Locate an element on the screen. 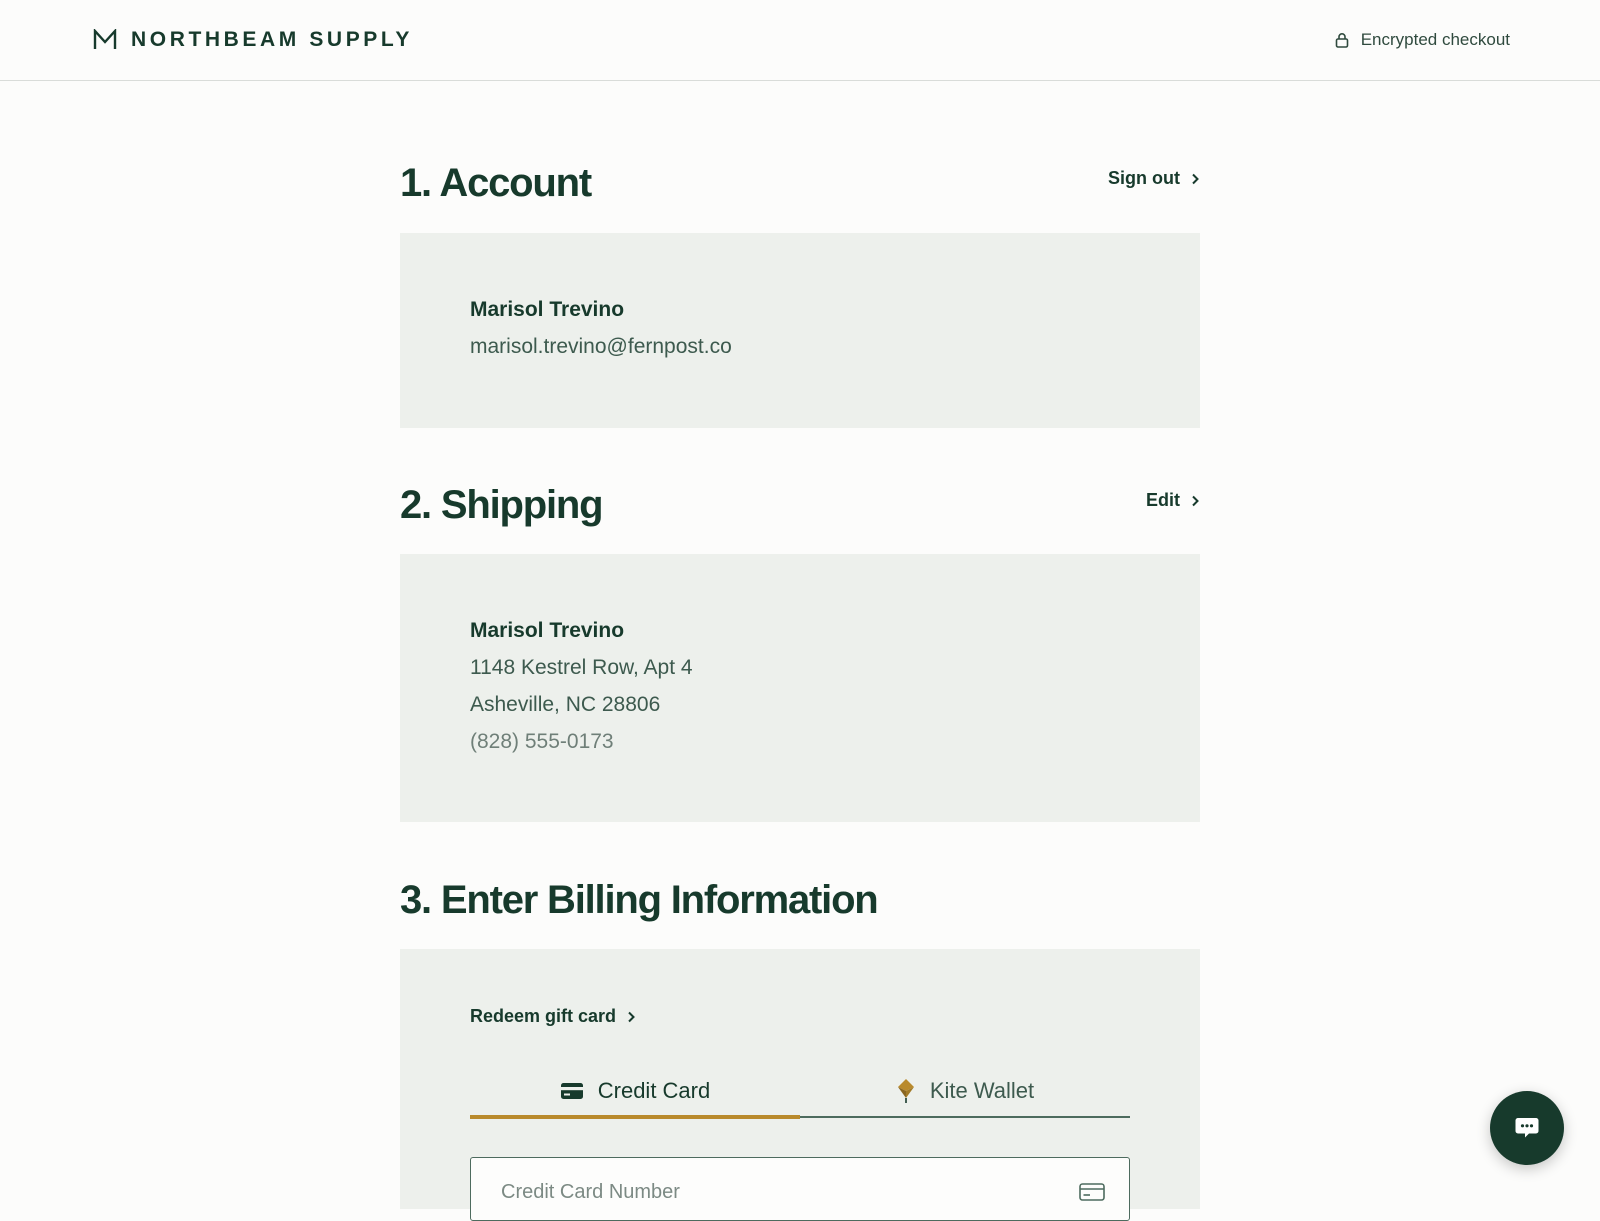 The width and height of the screenshot is (1600, 1221). edit-shipping-link: Edit is located at coordinates (1173, 500).